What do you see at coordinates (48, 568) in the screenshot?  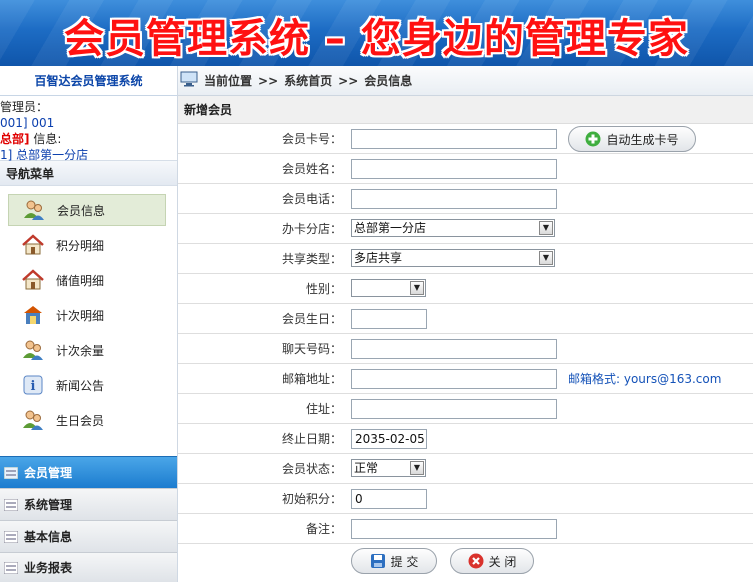 I see `accordion-label: 业务报表` at bounding box center [48, 568].